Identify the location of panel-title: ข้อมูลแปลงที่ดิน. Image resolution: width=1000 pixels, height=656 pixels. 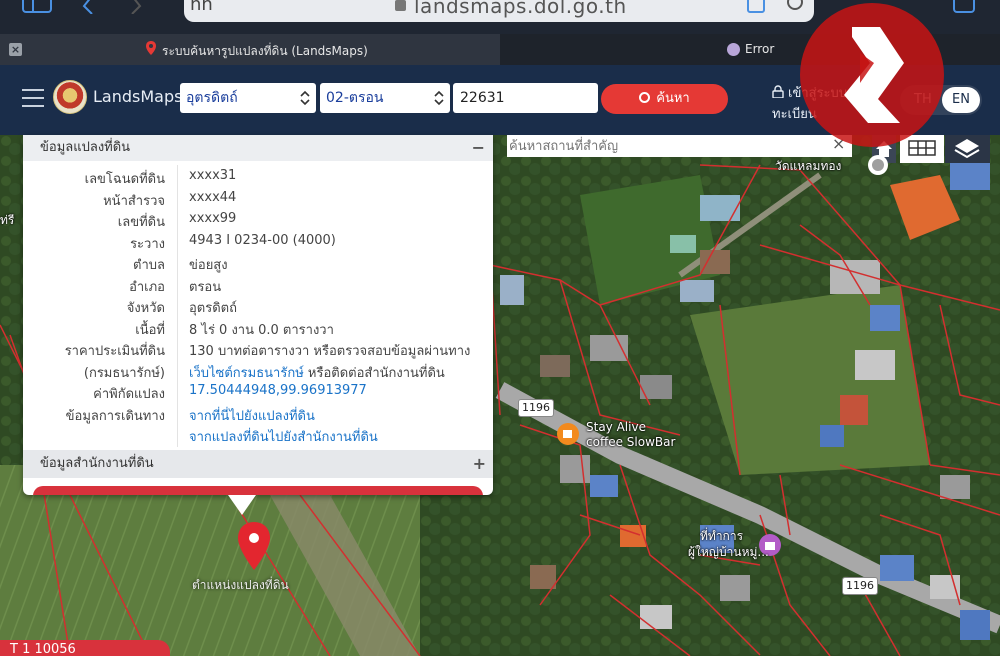
(85, 147).